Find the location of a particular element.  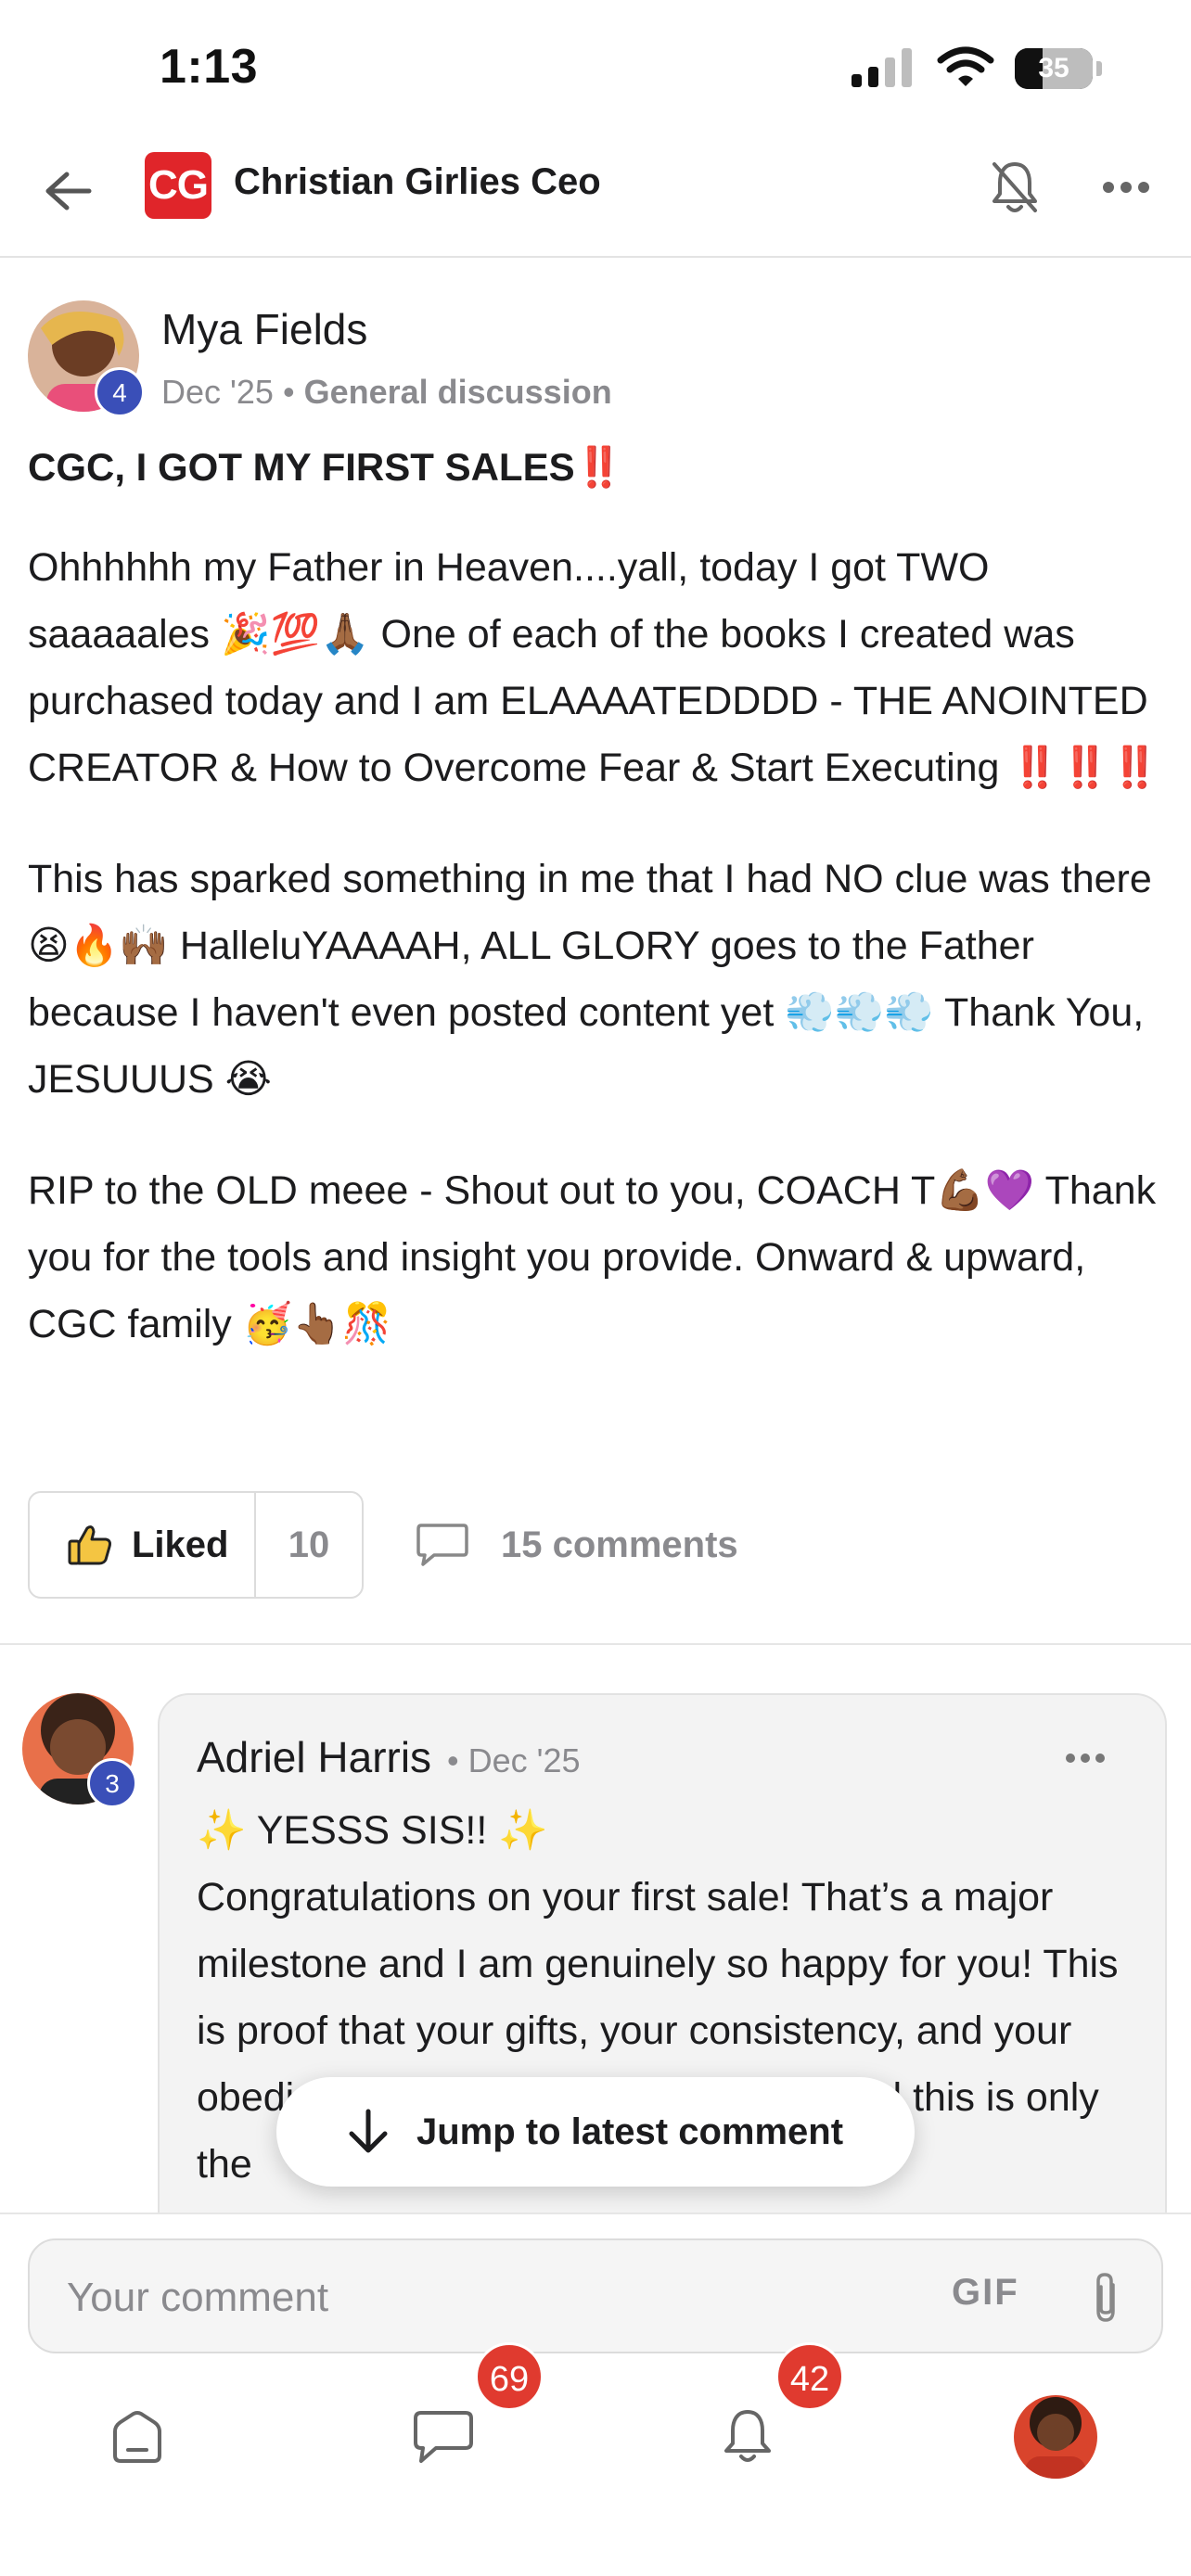

comment-author-name: Adriel Harris is located at coordinates (314, 1757).